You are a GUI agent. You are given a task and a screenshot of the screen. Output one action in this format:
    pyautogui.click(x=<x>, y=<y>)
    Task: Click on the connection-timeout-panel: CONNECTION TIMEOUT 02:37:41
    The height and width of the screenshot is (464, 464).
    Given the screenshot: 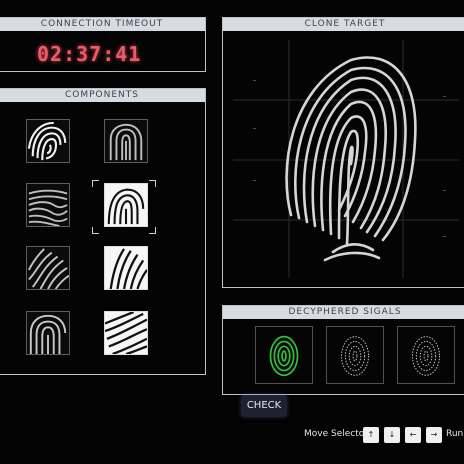 What is the action you would take?
    pyautogui.click(x=103, y=44)
    